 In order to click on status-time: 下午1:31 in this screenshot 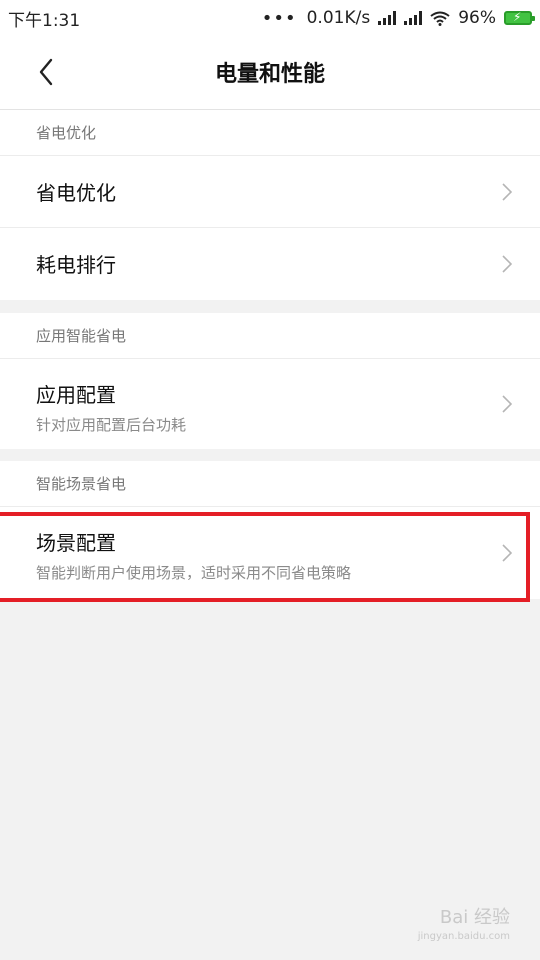, I will do `click(44, 20)`.